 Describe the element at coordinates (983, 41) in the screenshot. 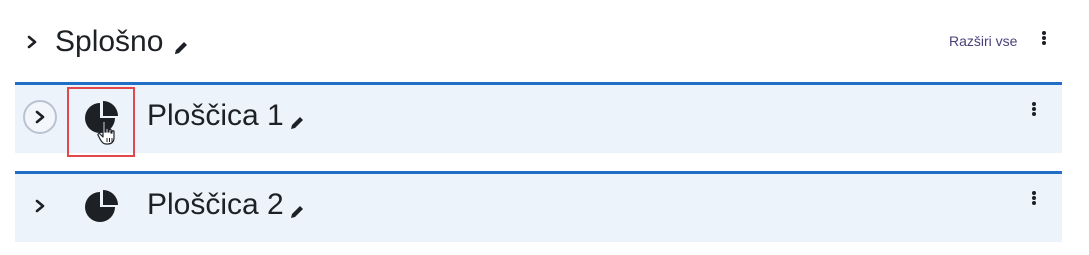

I see `expand-all-link: Razširi vse` at that location.